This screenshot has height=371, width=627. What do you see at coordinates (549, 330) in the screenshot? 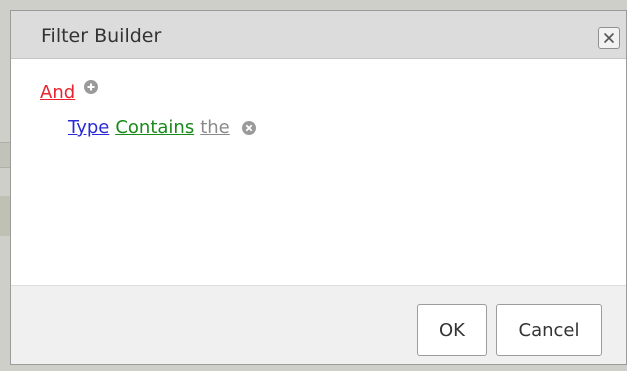
I see `cancel-button: Cancel` at bounding box center [549, 330].